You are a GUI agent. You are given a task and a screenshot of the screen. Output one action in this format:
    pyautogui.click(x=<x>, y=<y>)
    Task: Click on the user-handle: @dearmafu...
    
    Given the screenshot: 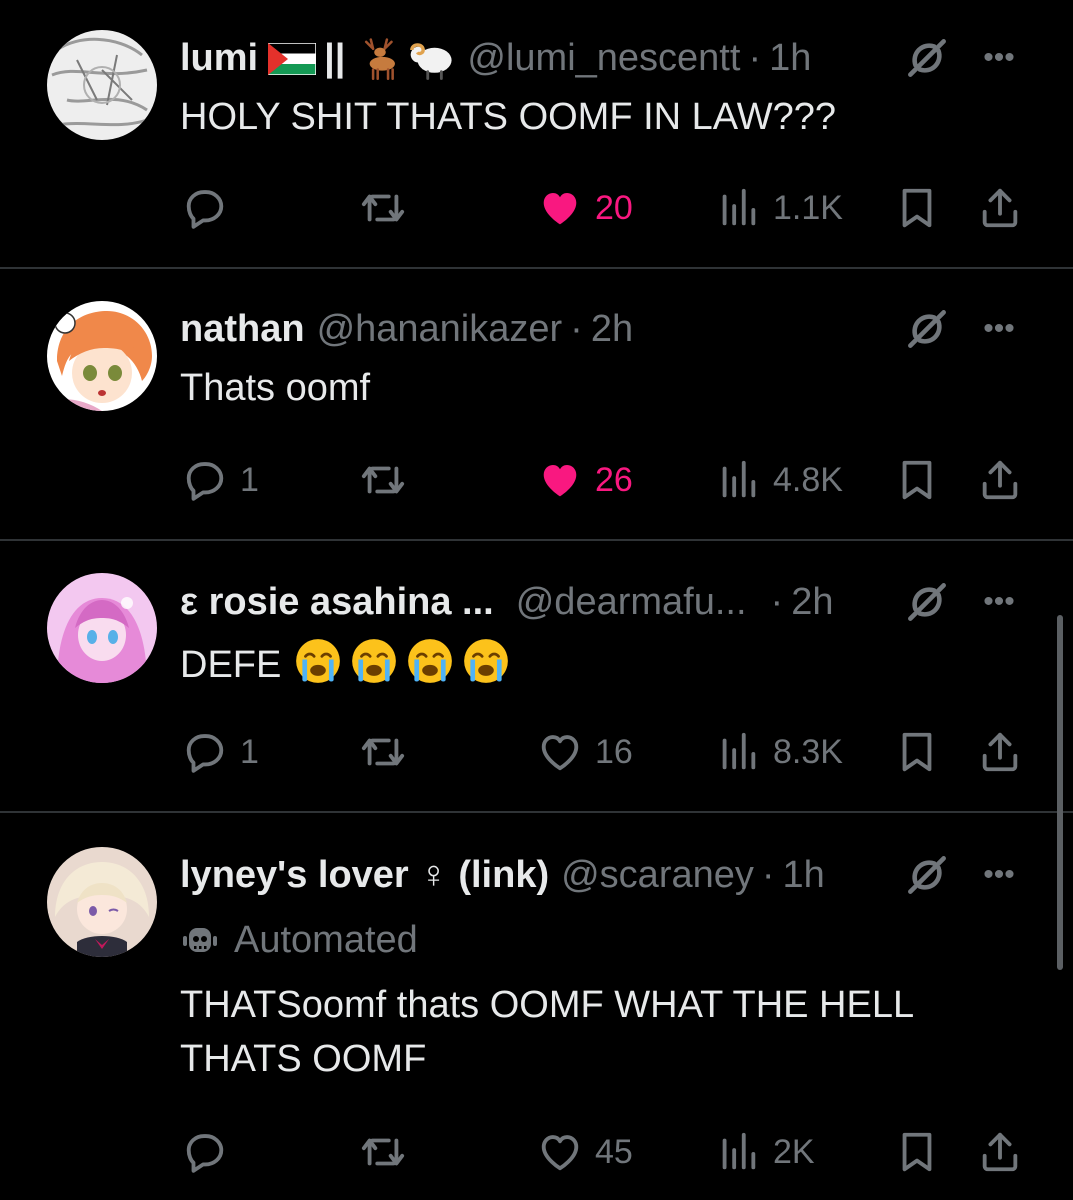 What is the action you would take?
    pyautogui.click(x=631, y=602)
    